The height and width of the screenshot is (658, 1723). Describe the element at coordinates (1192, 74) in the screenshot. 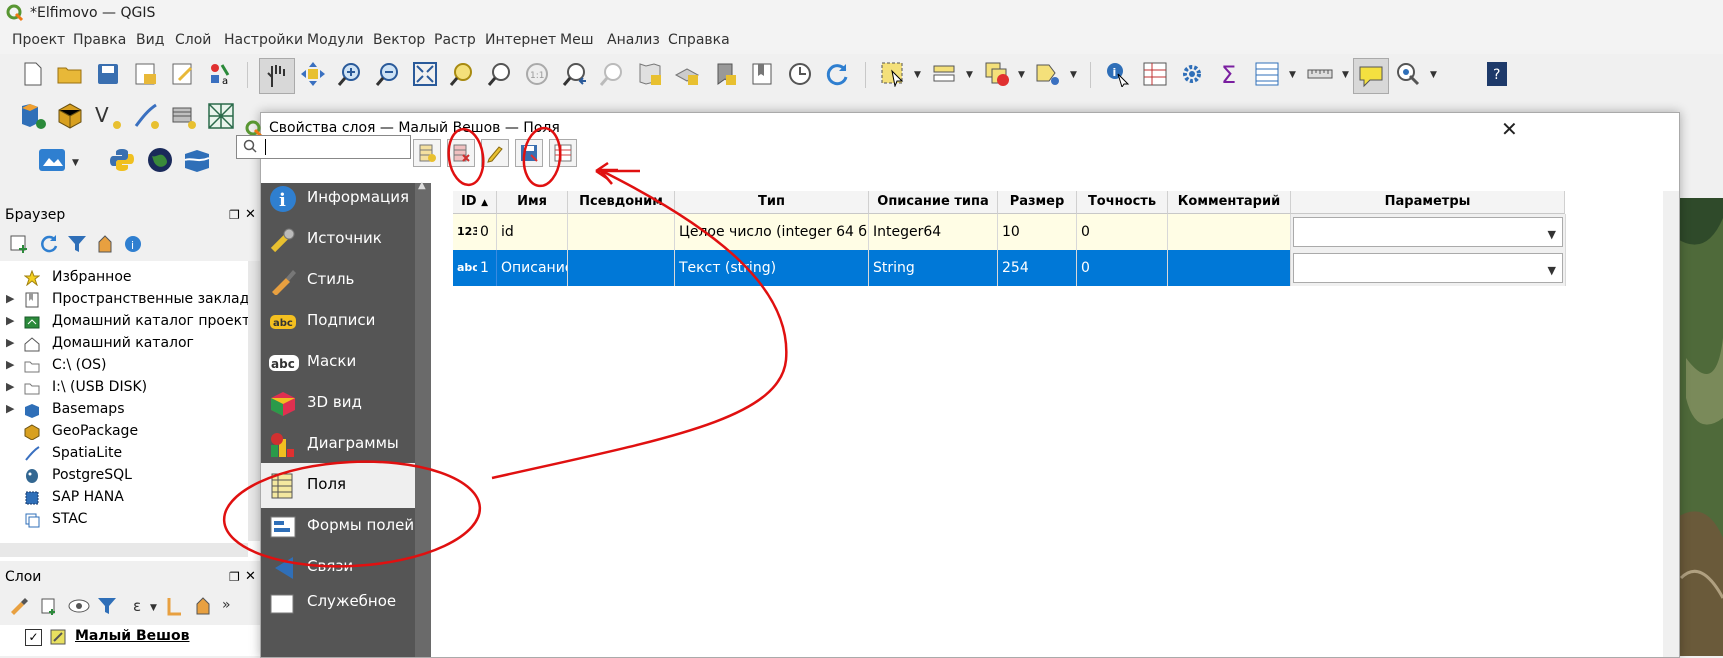

I see `settings-gear-icon` at that location.